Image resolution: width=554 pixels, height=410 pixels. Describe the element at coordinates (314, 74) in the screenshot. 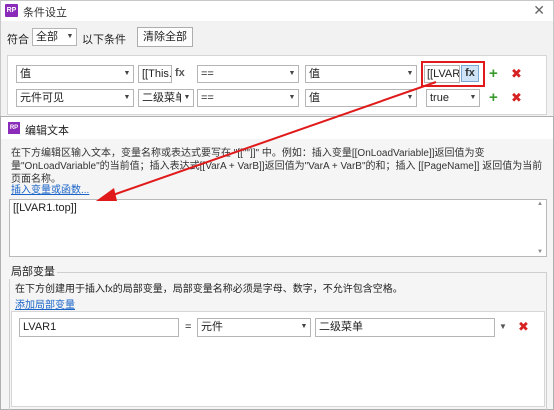

I see `condition-1-type-value: 值` at that location.